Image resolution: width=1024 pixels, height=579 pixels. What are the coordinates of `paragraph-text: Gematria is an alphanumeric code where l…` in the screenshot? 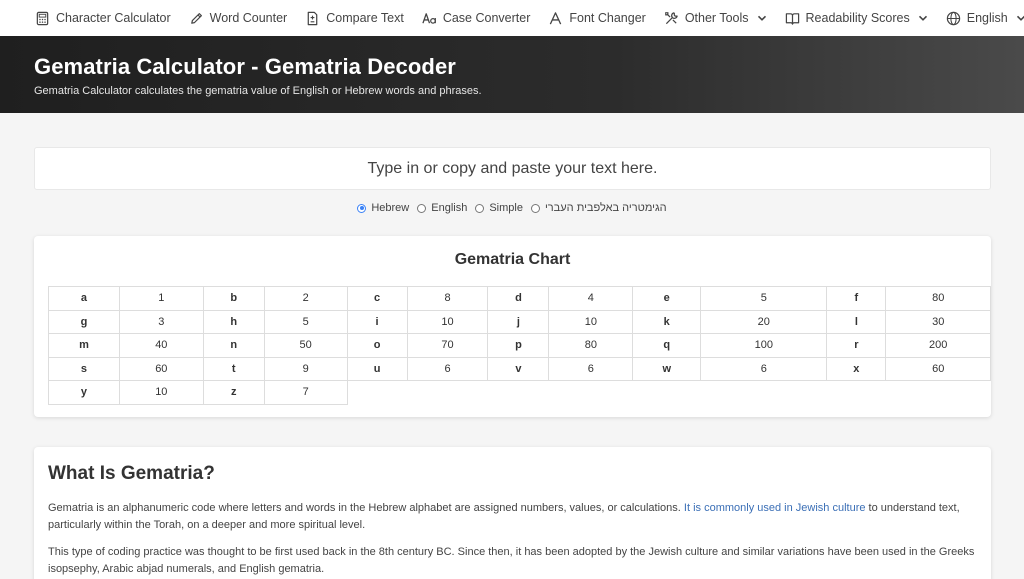 It's located at (366, 508).